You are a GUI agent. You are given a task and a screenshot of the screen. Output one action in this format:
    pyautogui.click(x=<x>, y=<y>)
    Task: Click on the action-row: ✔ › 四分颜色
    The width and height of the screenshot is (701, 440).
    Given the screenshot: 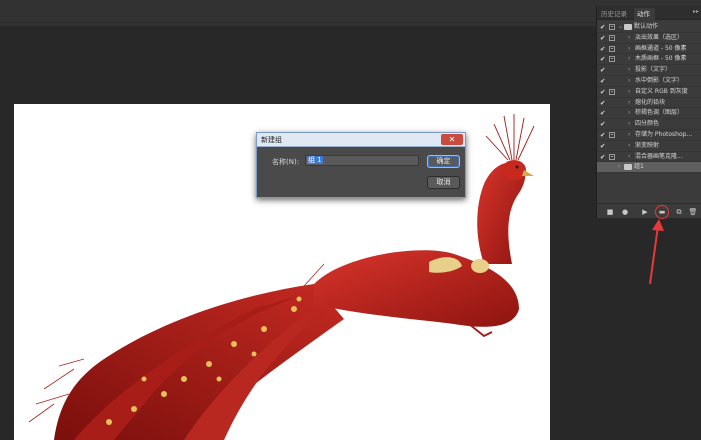 What is the action you would take?
    pyautogui.click(x=649, y=124)
    